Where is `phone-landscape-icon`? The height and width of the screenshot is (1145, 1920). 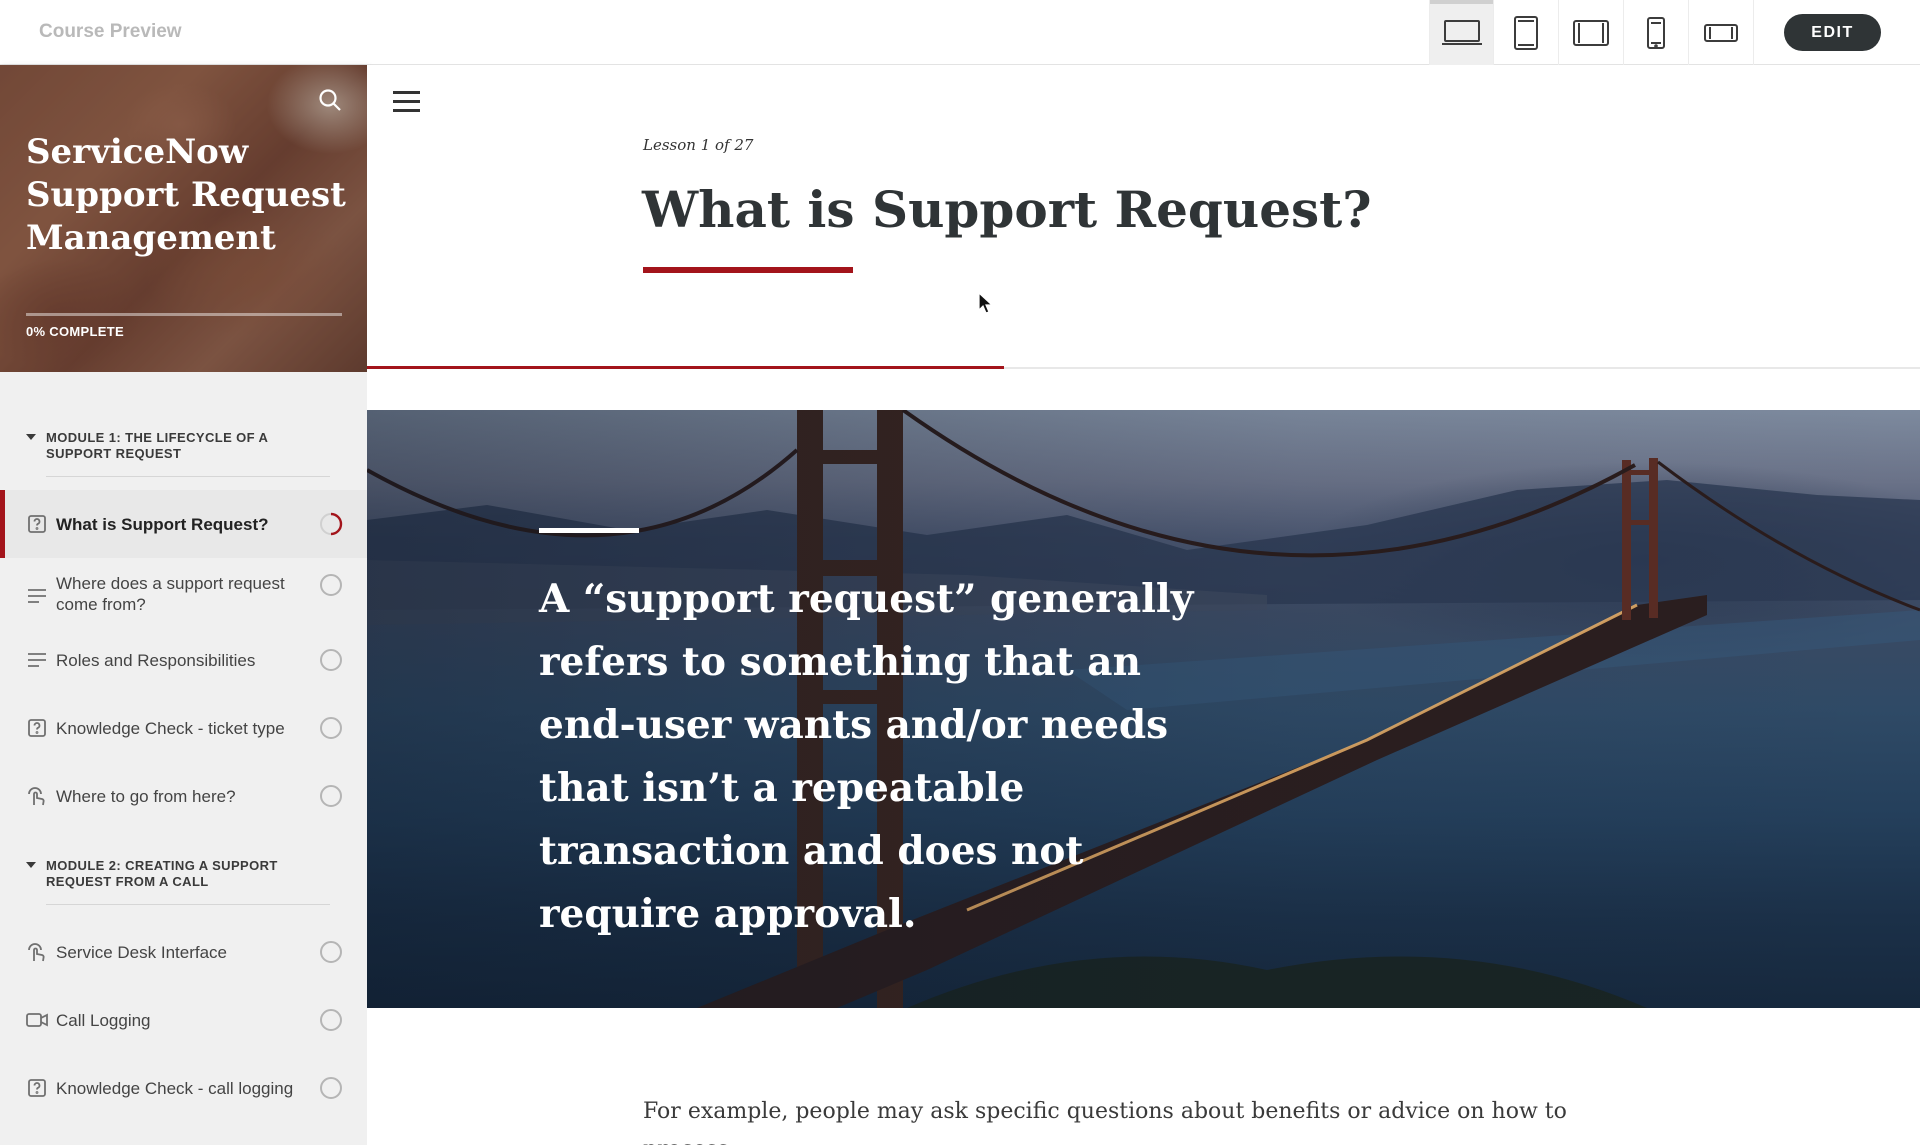 phone-landscape-icon is located at coordinates (1721, 32).